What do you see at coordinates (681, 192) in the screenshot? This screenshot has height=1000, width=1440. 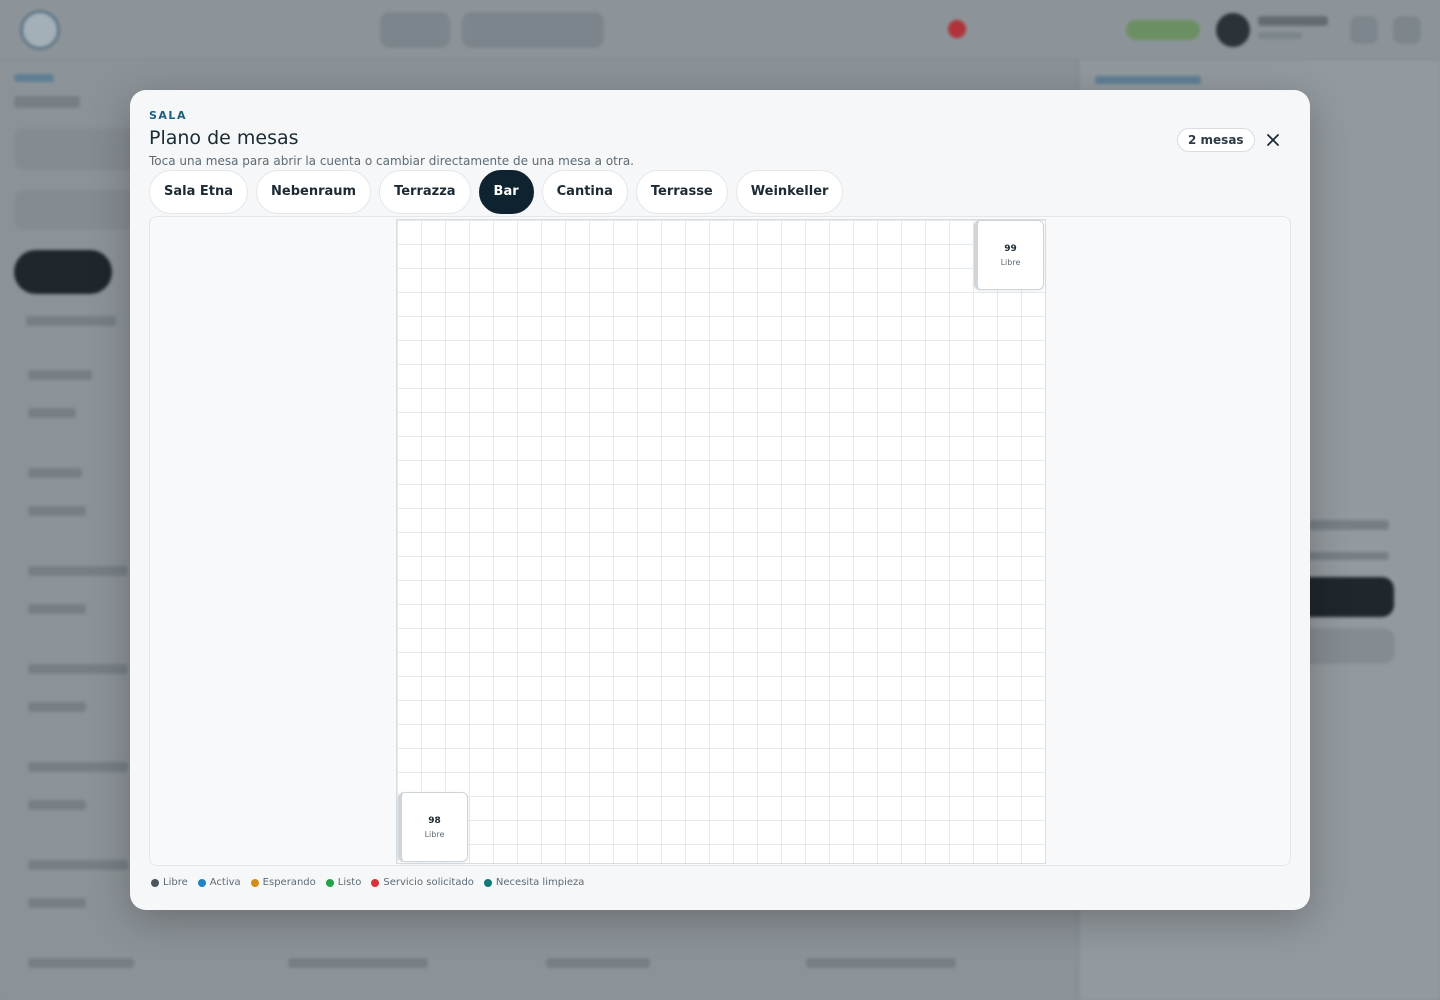 I see `tab-terrasse: Terrasse` at bounding box center [681, 192].